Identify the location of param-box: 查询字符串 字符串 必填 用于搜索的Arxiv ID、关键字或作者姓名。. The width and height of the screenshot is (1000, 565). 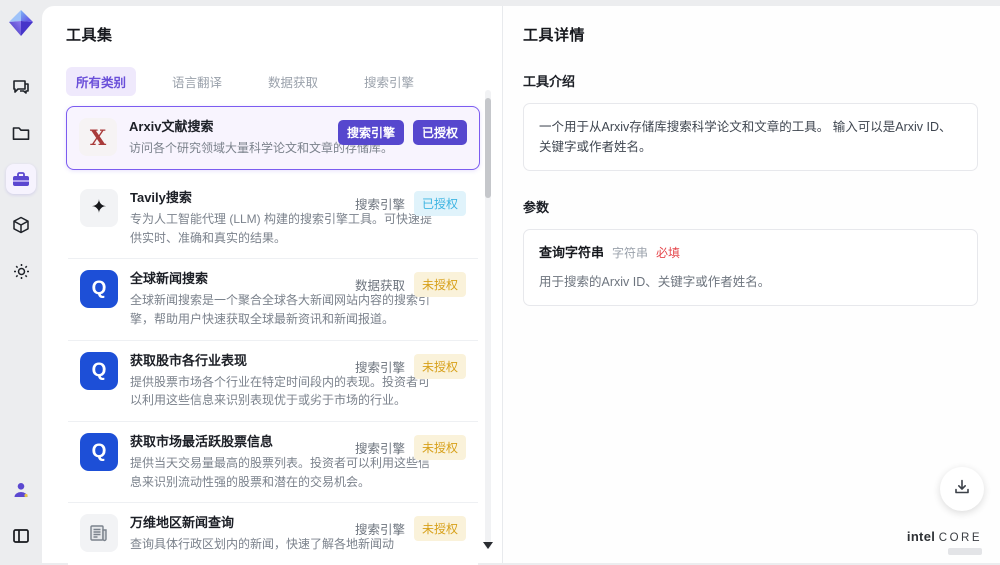
(750, 267).